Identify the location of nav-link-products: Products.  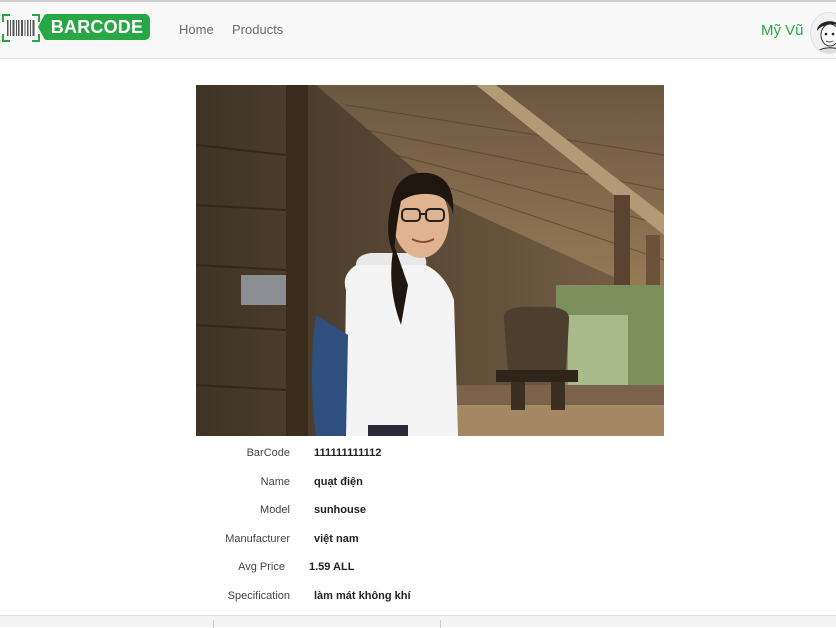
(257, 29).